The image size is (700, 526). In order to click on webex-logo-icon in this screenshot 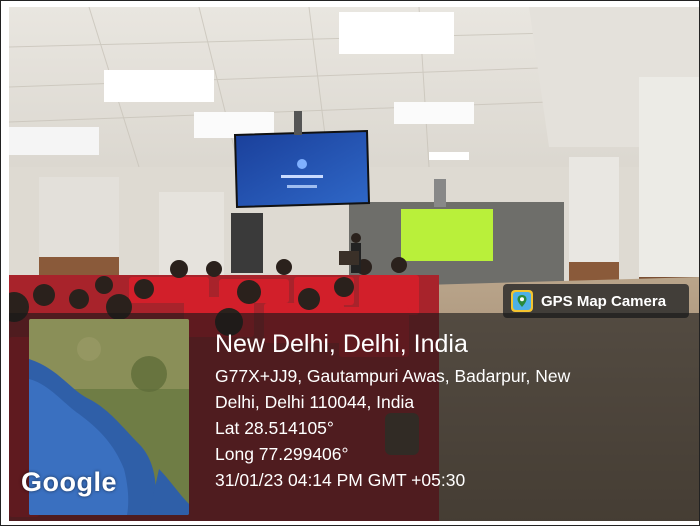, I will do `click(302, 164)`.